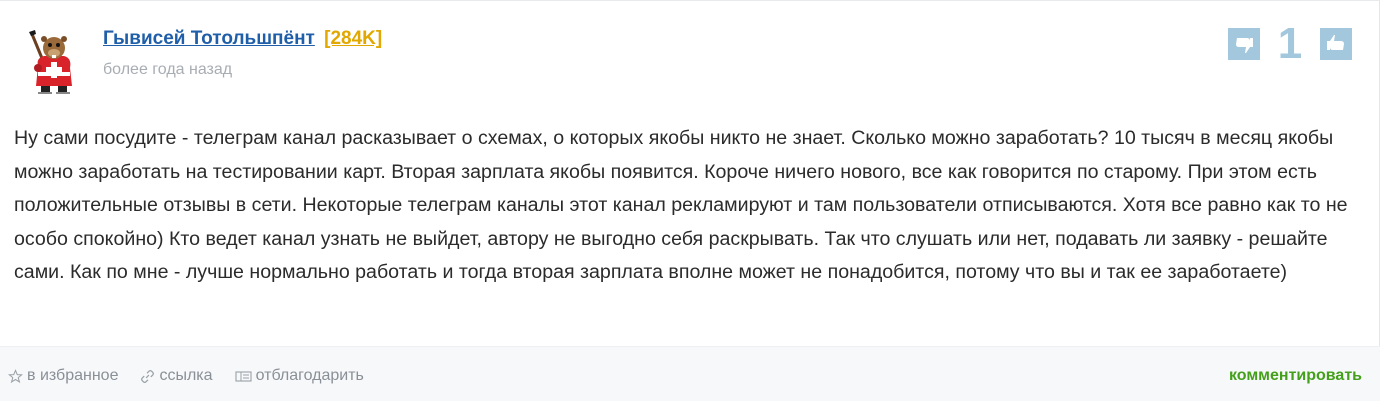  I want to click on thank-button: отблагодарить, so click(299, 376).